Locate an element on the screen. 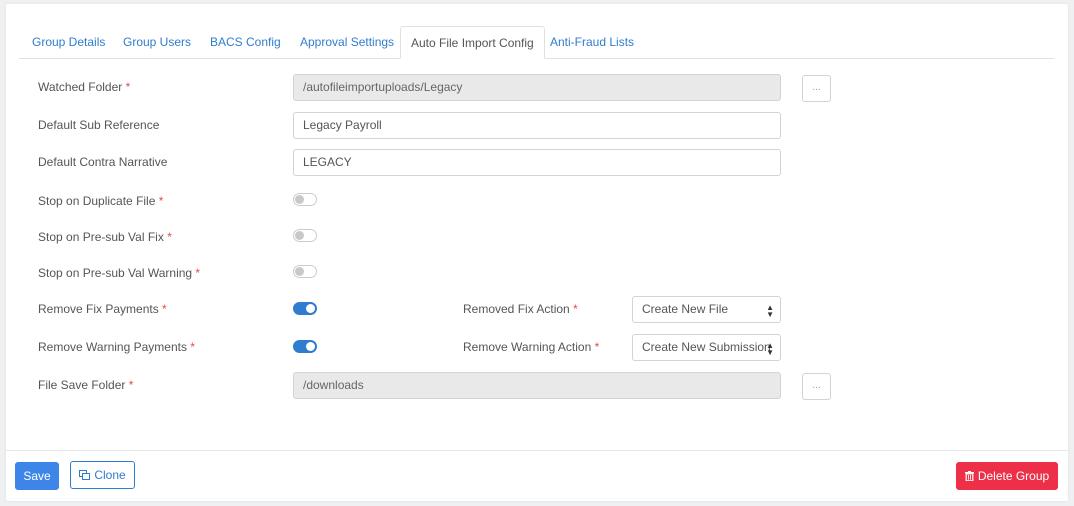  clone-button: Clone is located at coordinates (102, 475).